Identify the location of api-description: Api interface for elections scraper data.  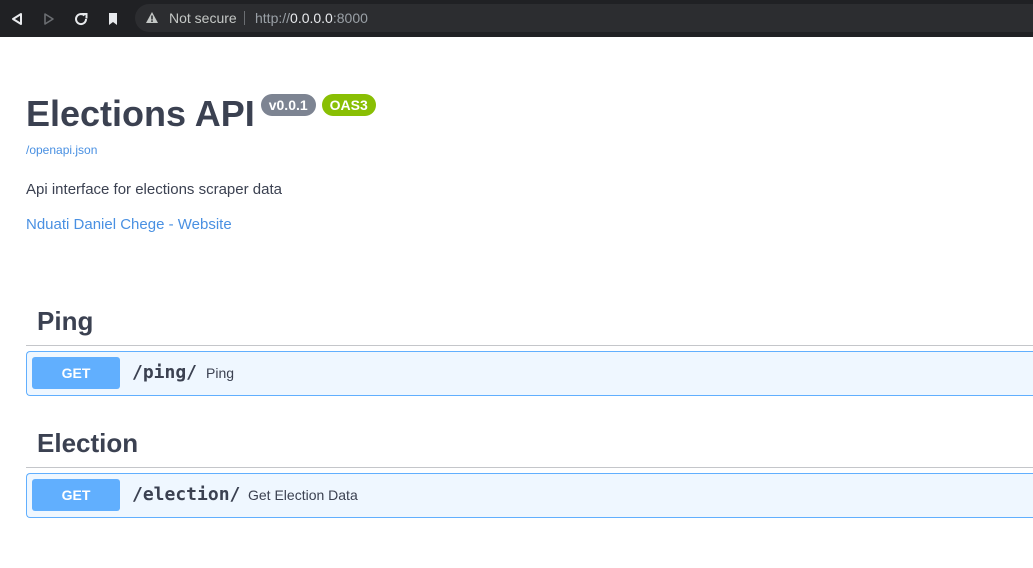
(154, 189).